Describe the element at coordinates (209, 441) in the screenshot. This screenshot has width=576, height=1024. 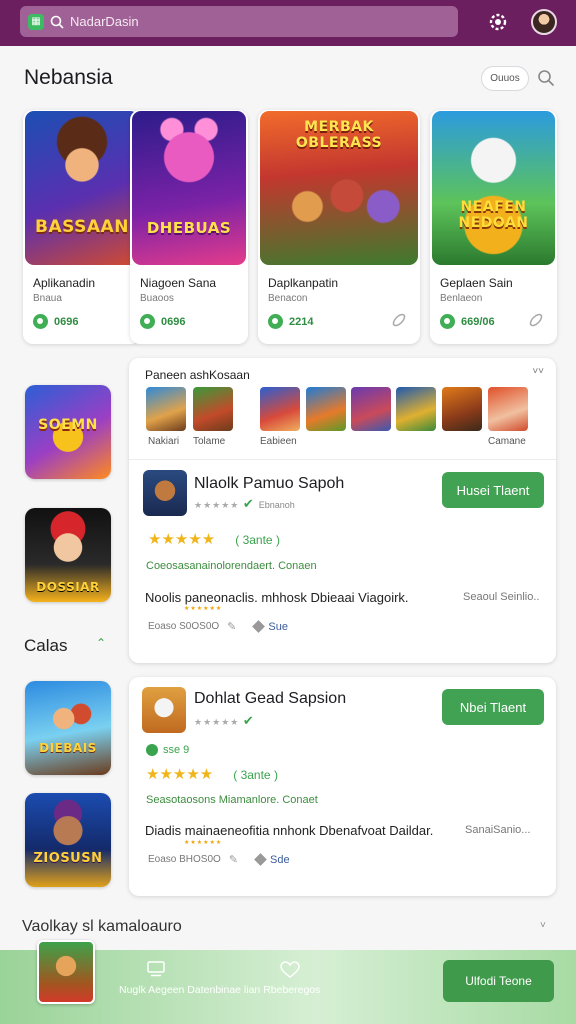
I see `thumb-label: Tolame` at that location.